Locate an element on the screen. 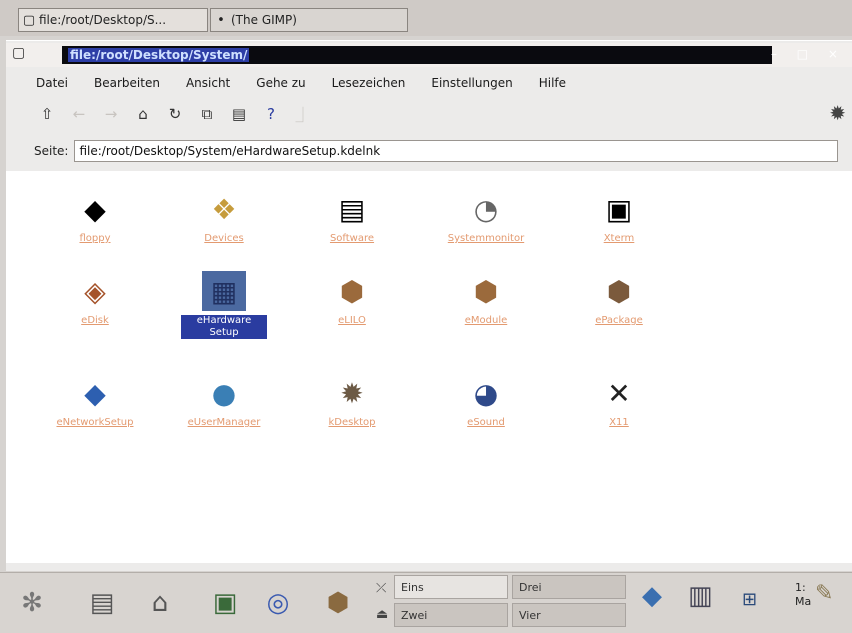 The width and height of the screenshot is (852, 633). home-folder-icon: ⌂ is located at coordinates (160, 603).